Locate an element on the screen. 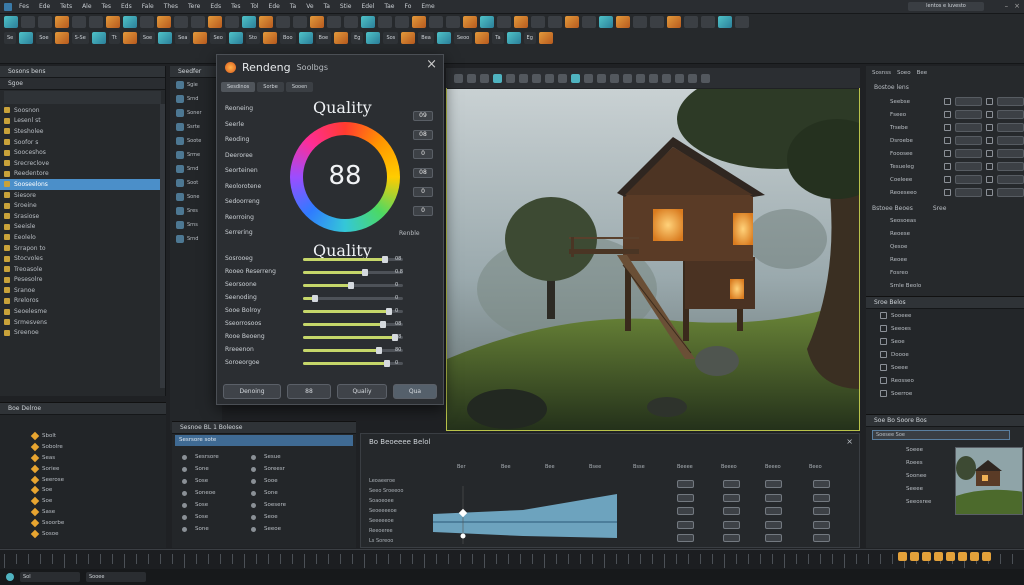  menu-item: Ta is located at coordinates (293, 6).